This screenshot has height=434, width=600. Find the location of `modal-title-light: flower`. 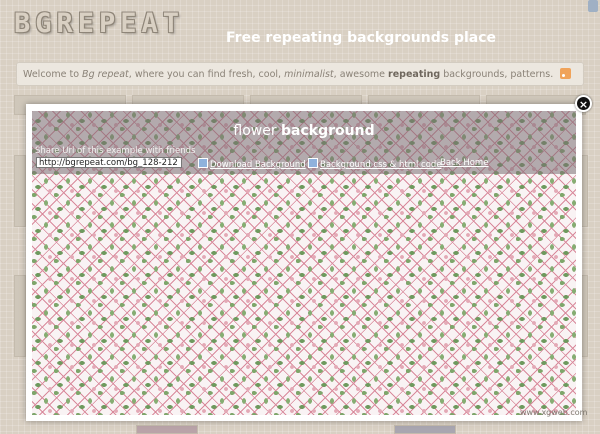

modal-title-light: flower is located at coordinates (257, 131).